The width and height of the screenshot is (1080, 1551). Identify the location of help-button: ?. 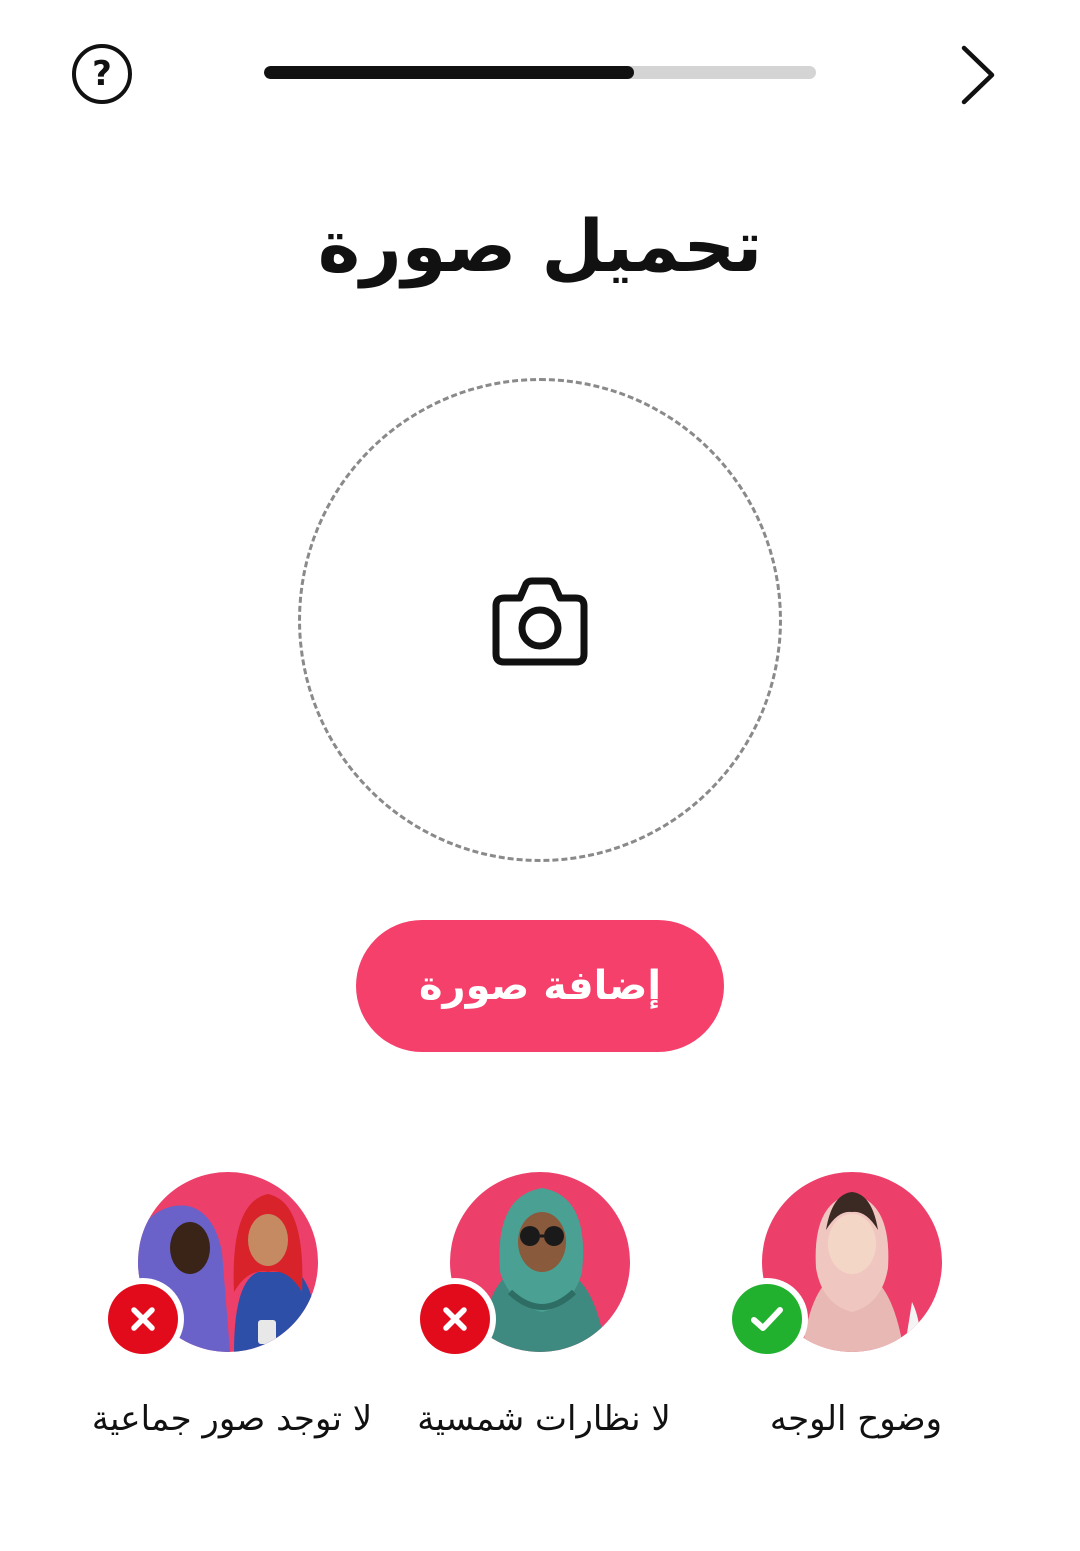
(102, 74).